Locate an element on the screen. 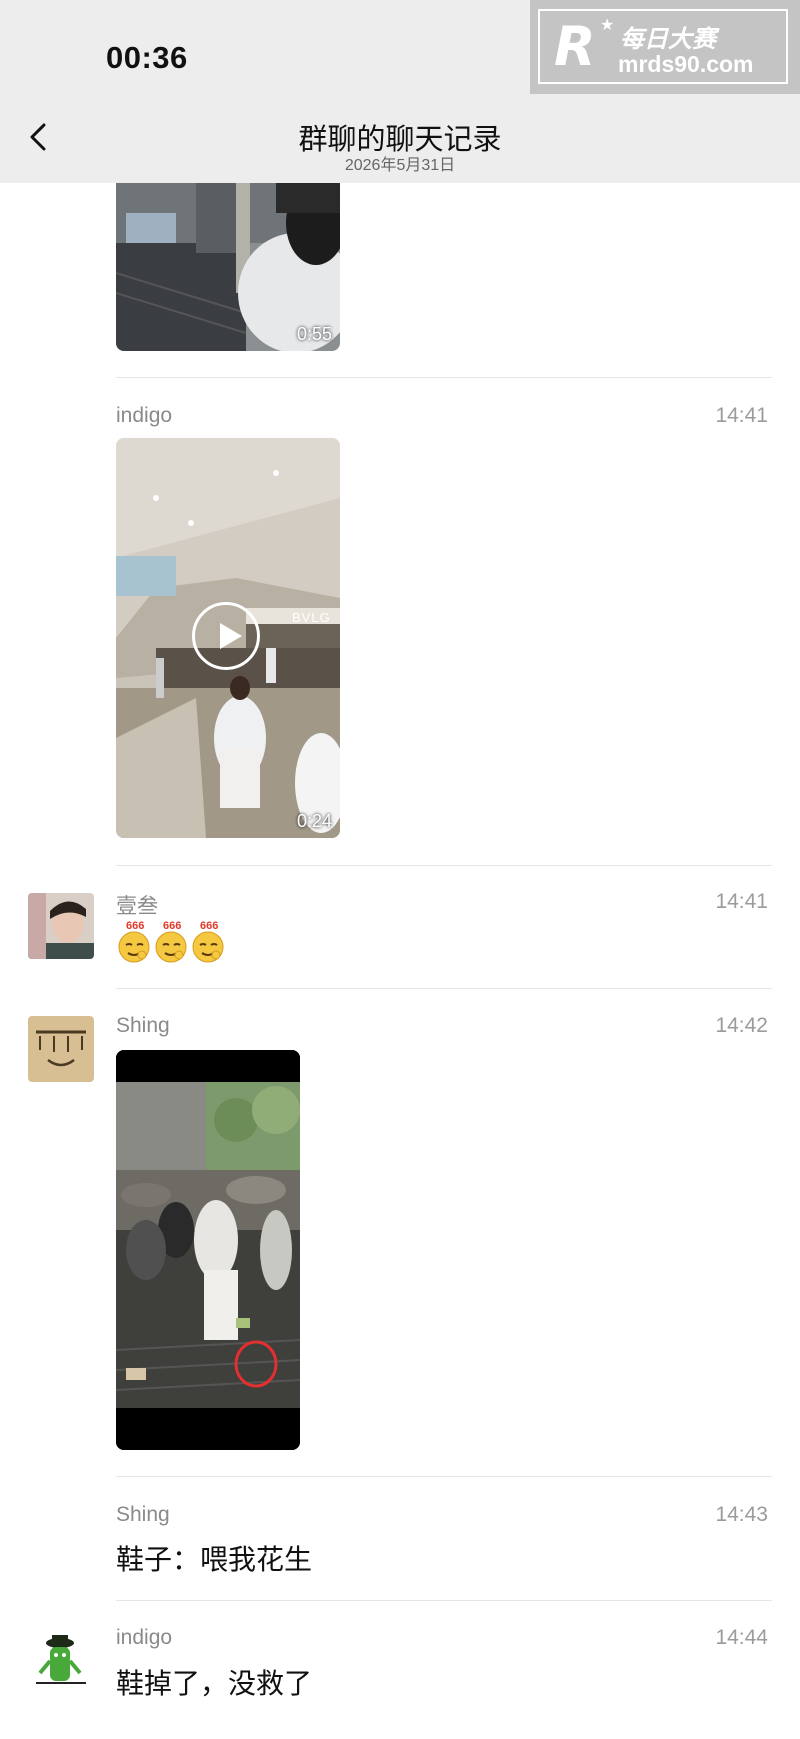 This screenshot has width=800, height=1739. message-time: 14:42 is located at coordinates (741, 1025).